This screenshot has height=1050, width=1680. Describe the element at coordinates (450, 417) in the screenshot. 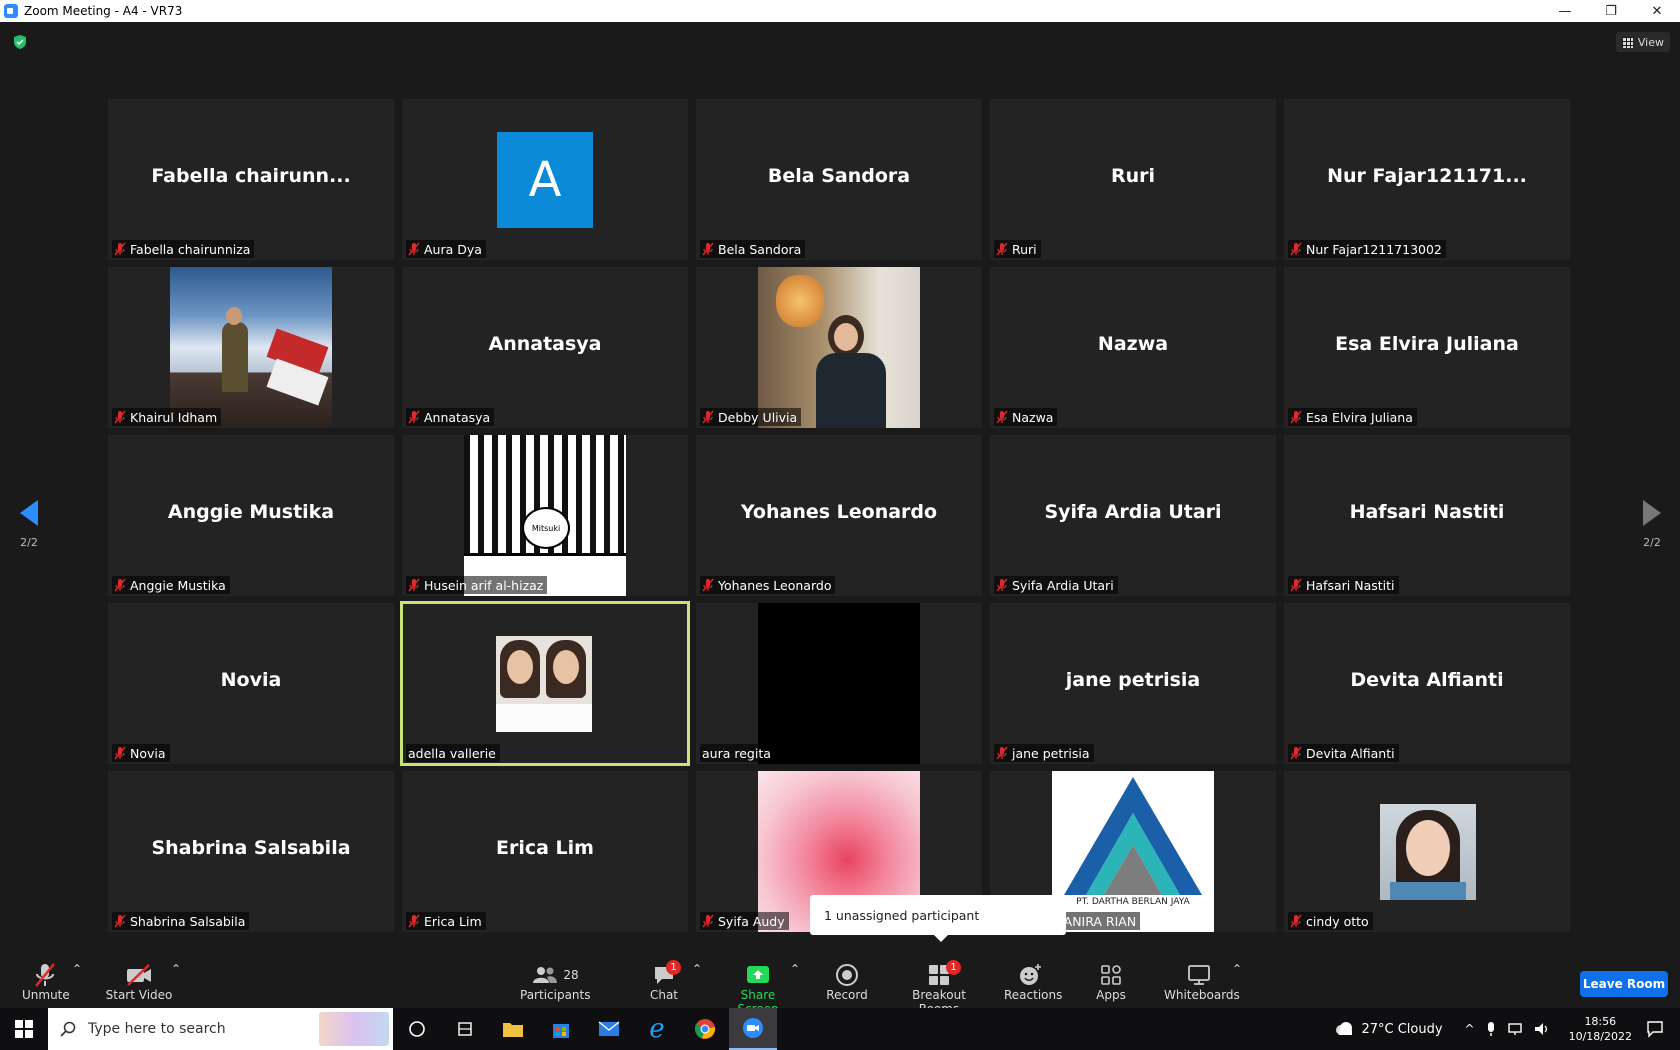

I see `participant-name-label: Annatasya` at that location.